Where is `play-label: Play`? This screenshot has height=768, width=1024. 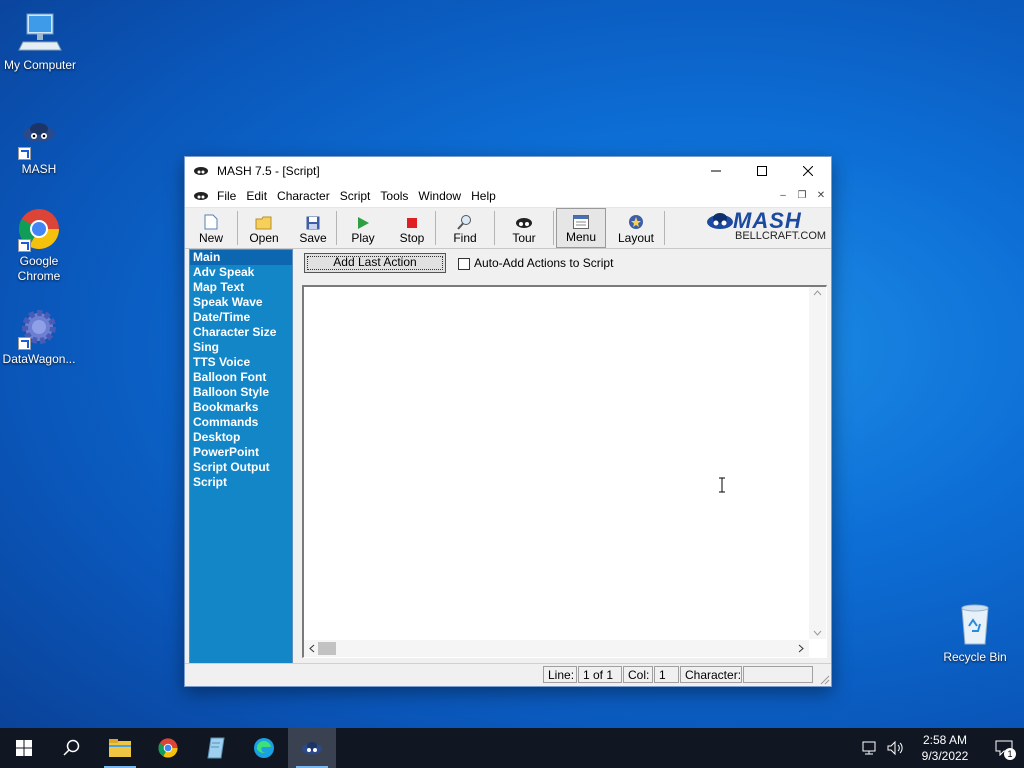 play-label: Play is located at coordinates (363, 238).